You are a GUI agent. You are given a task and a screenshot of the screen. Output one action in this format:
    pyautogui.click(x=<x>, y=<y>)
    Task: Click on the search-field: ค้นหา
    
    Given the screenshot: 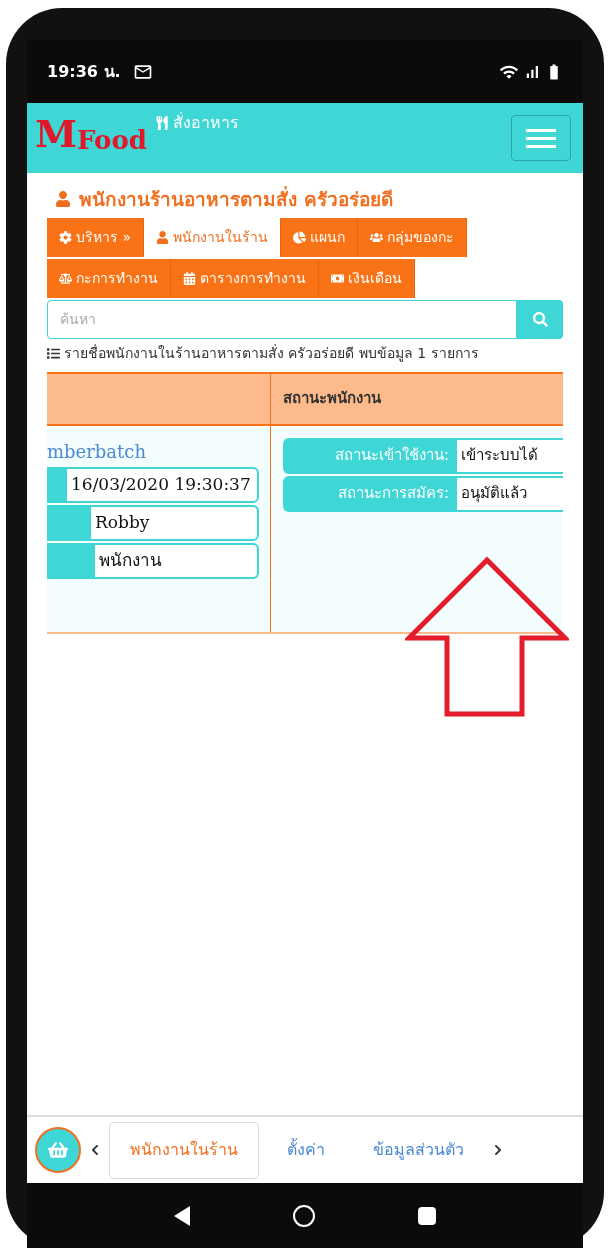 What is the action you would take?
    pyautogui.click(x=282, y=319)
    